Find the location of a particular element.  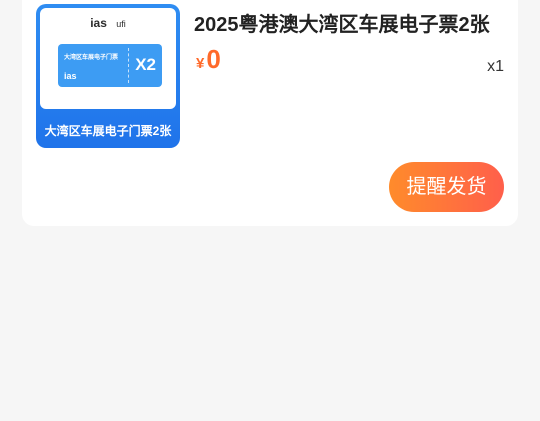

remind-shipment-button: 提醒发货 is located at coordinates (446, 187).